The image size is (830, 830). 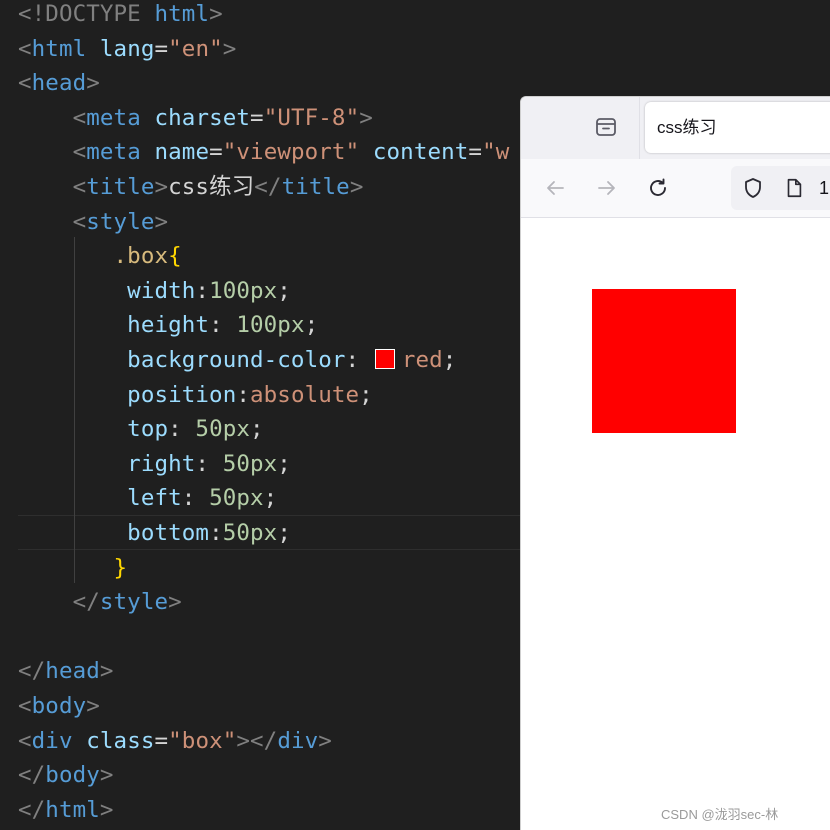 I want to click on forward-button, so click(x=607, y=188).